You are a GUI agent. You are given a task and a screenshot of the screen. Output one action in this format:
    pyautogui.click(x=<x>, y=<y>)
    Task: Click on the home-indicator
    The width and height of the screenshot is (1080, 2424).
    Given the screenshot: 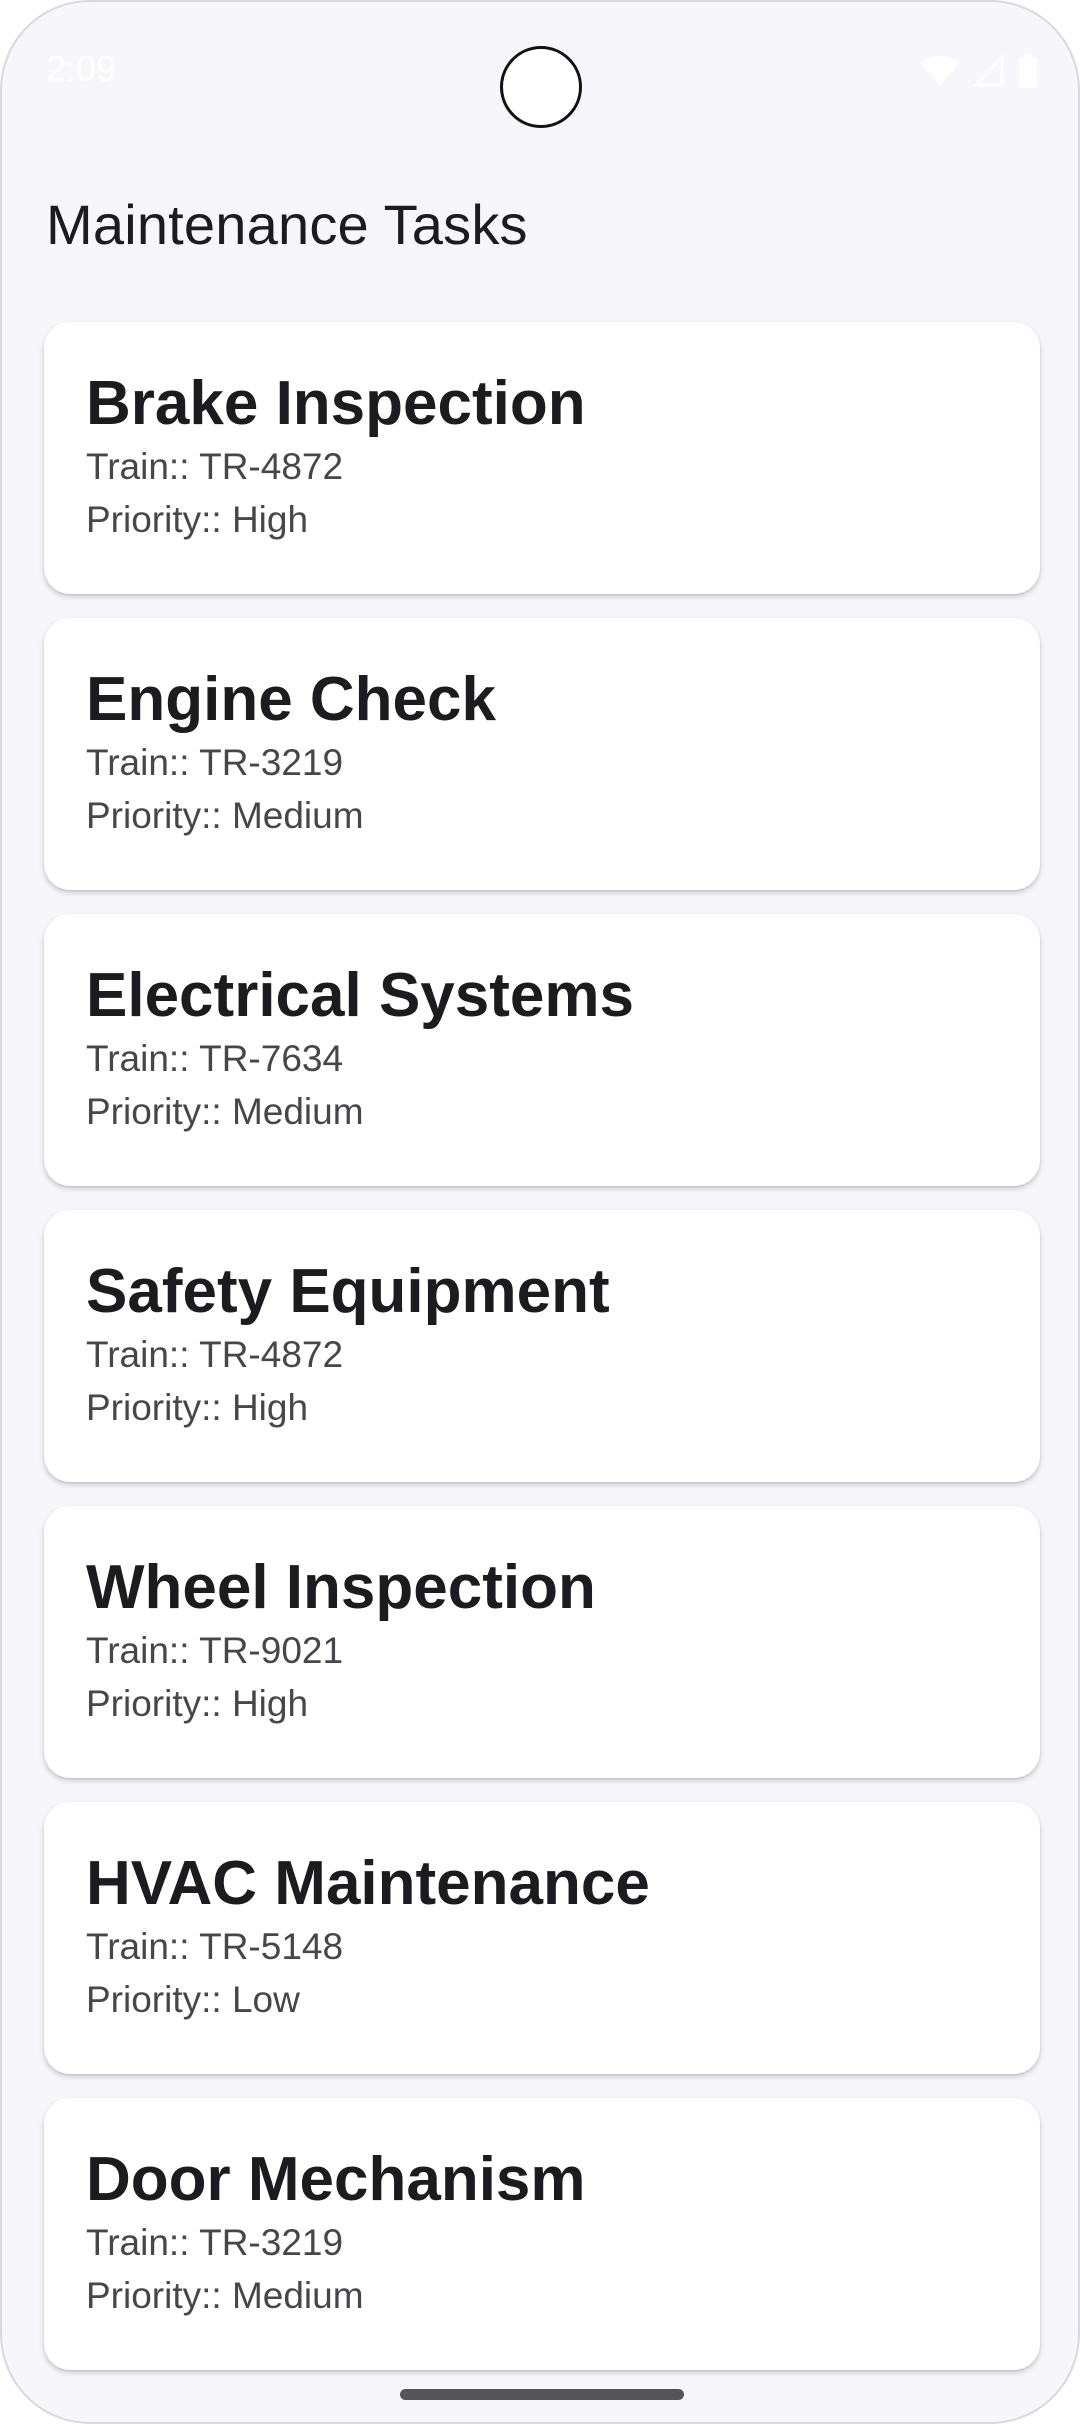 What is the action you would take?
    pyautogui.click(x=542, y=2394)
    